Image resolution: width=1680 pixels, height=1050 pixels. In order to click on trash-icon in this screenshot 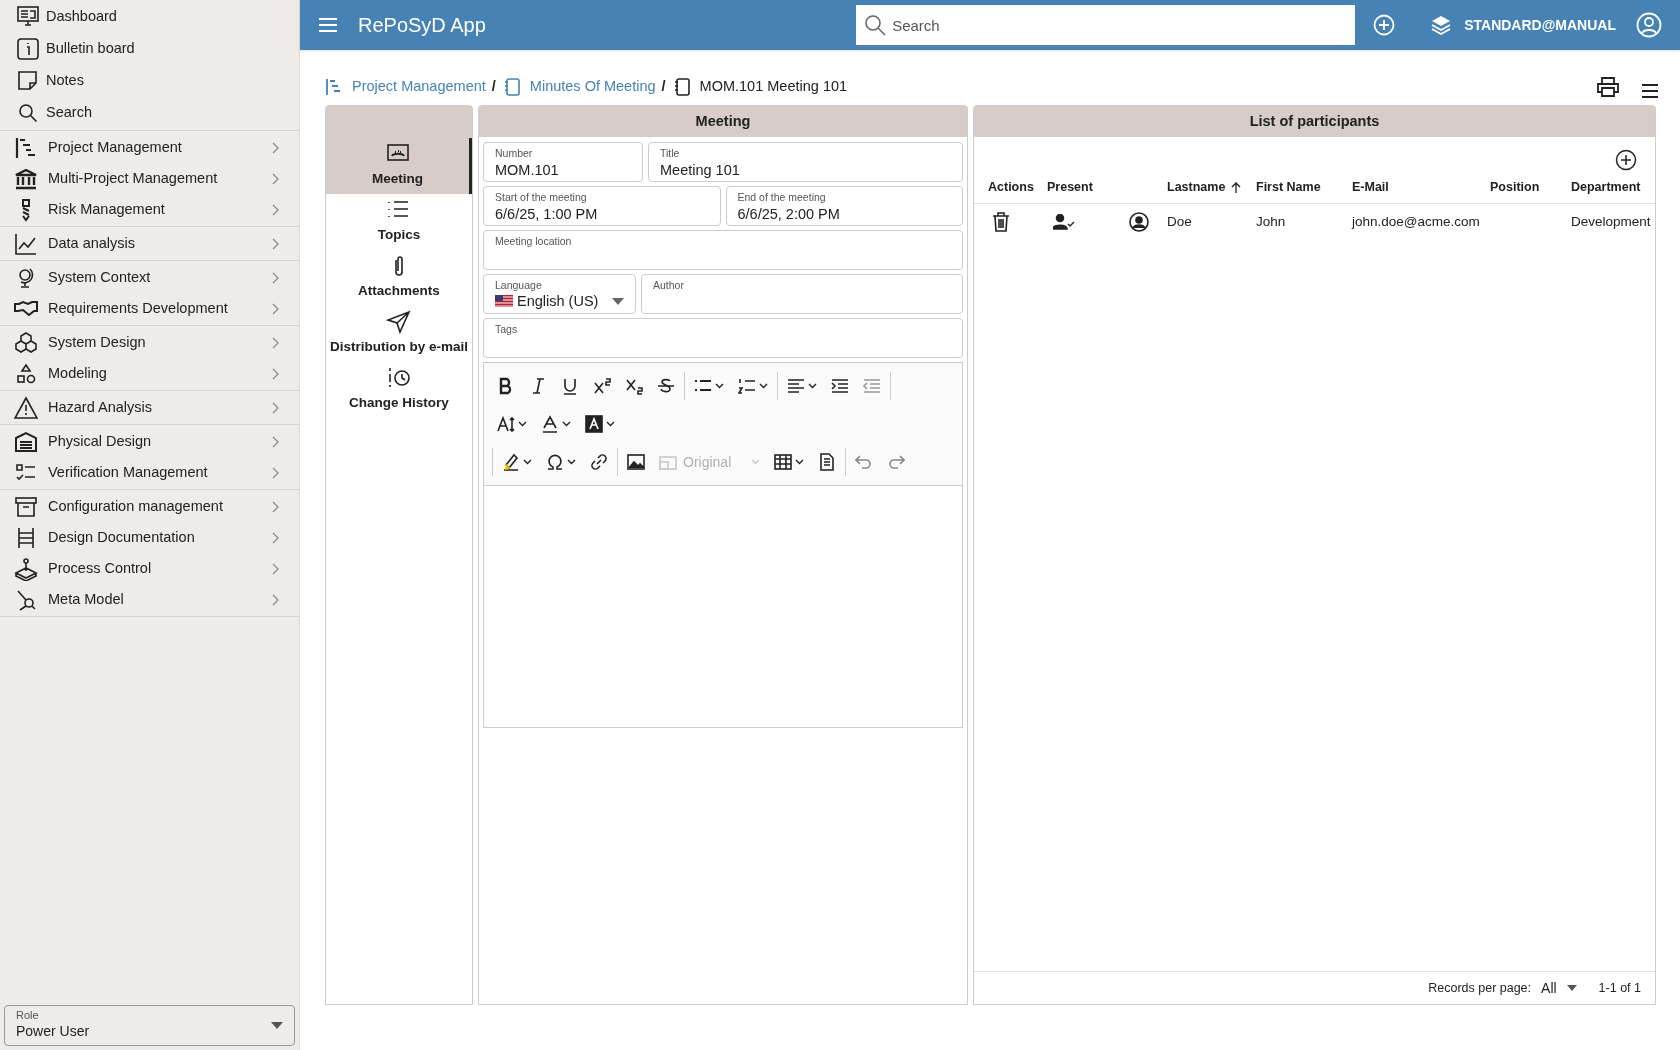, I will do `click(1001, 221)`.